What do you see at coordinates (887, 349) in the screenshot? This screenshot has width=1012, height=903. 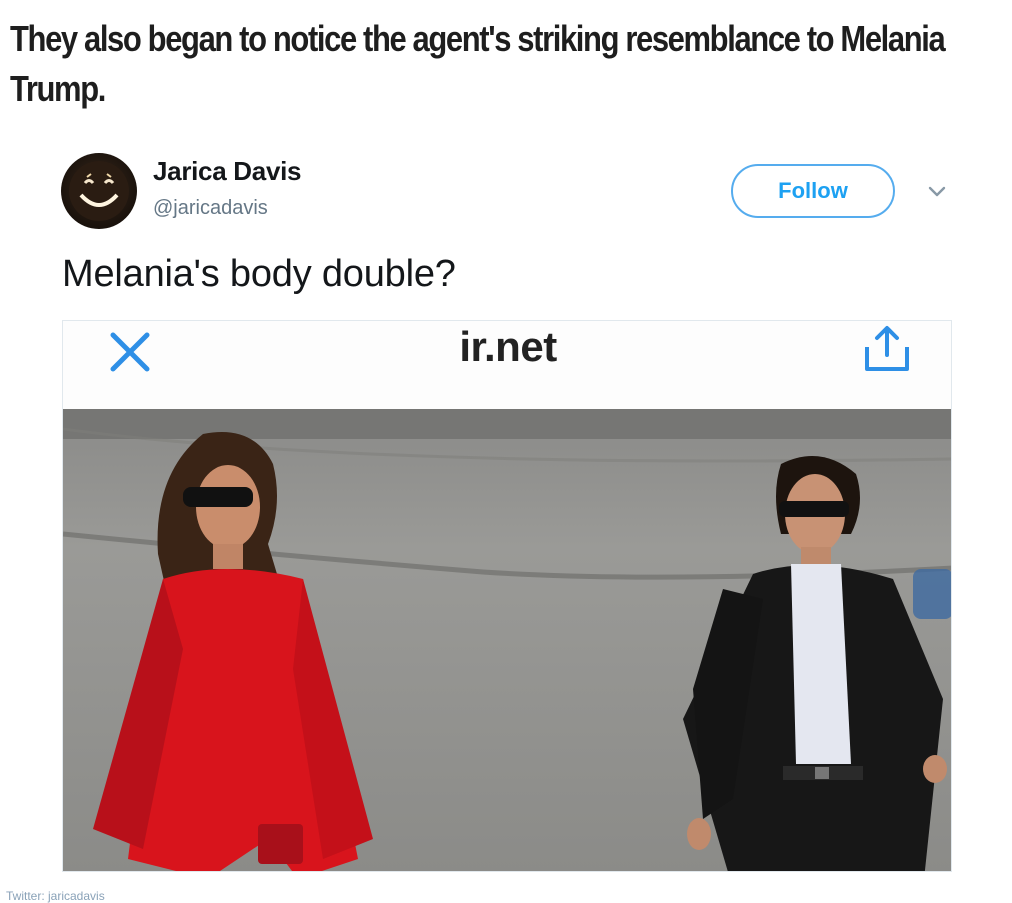 I see `share-icon` at bounding box center [887, 349].